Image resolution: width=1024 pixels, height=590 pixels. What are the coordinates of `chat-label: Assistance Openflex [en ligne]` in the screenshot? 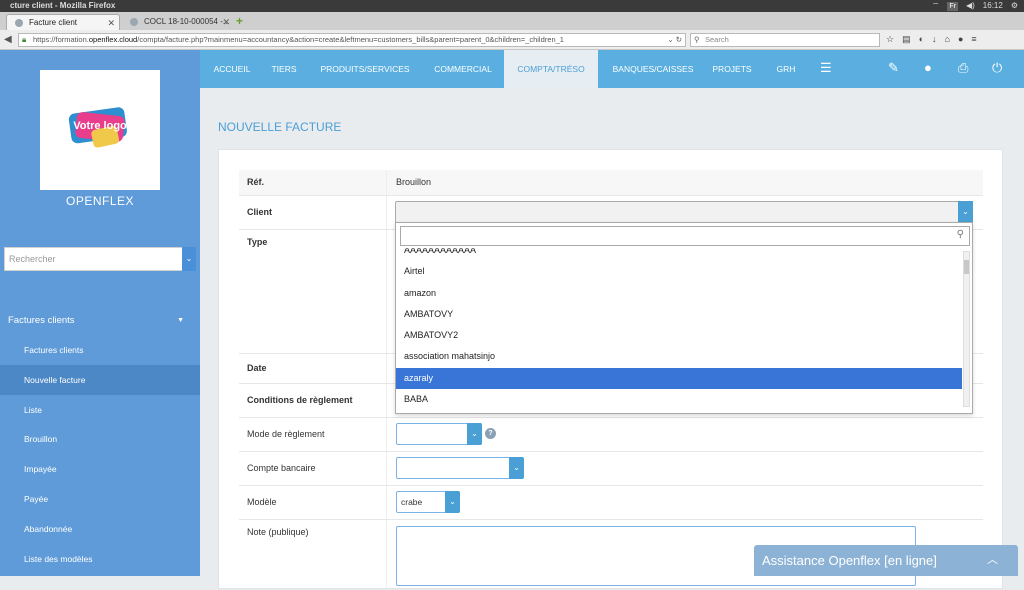 It's located at (849, 560).